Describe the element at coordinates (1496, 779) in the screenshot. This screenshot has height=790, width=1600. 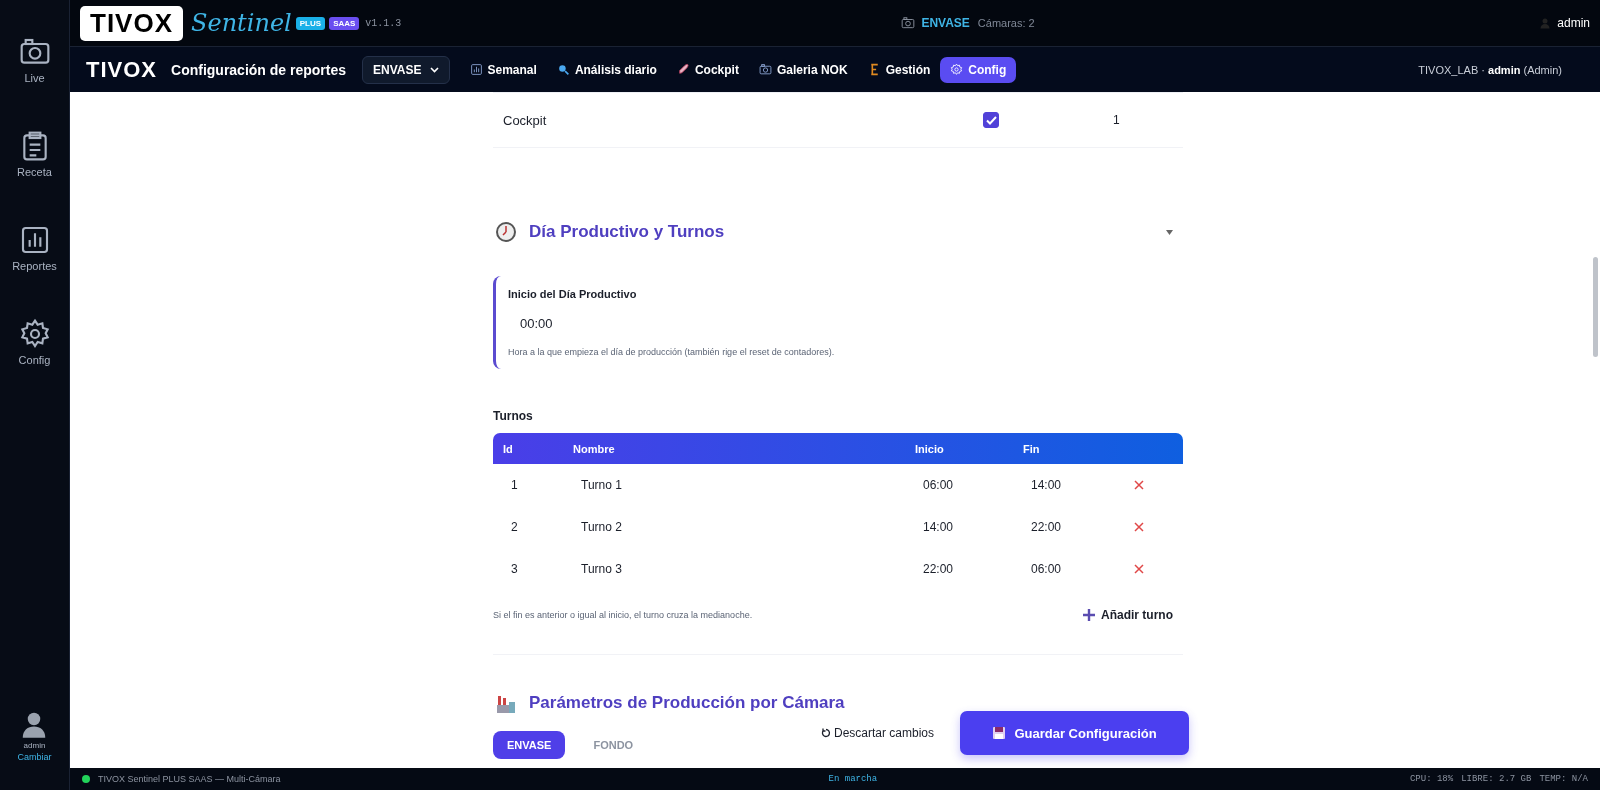
I see `free-memory-reading: LIBRE: 2.7 GB` at that location.